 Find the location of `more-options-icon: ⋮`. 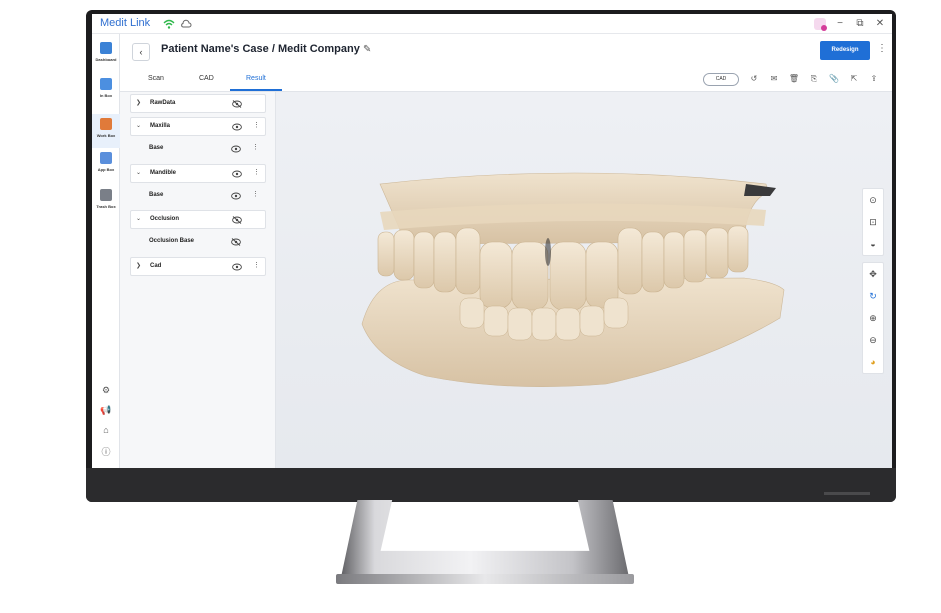

more-options-icon: ⋮ is located at coordinates (882, 48).